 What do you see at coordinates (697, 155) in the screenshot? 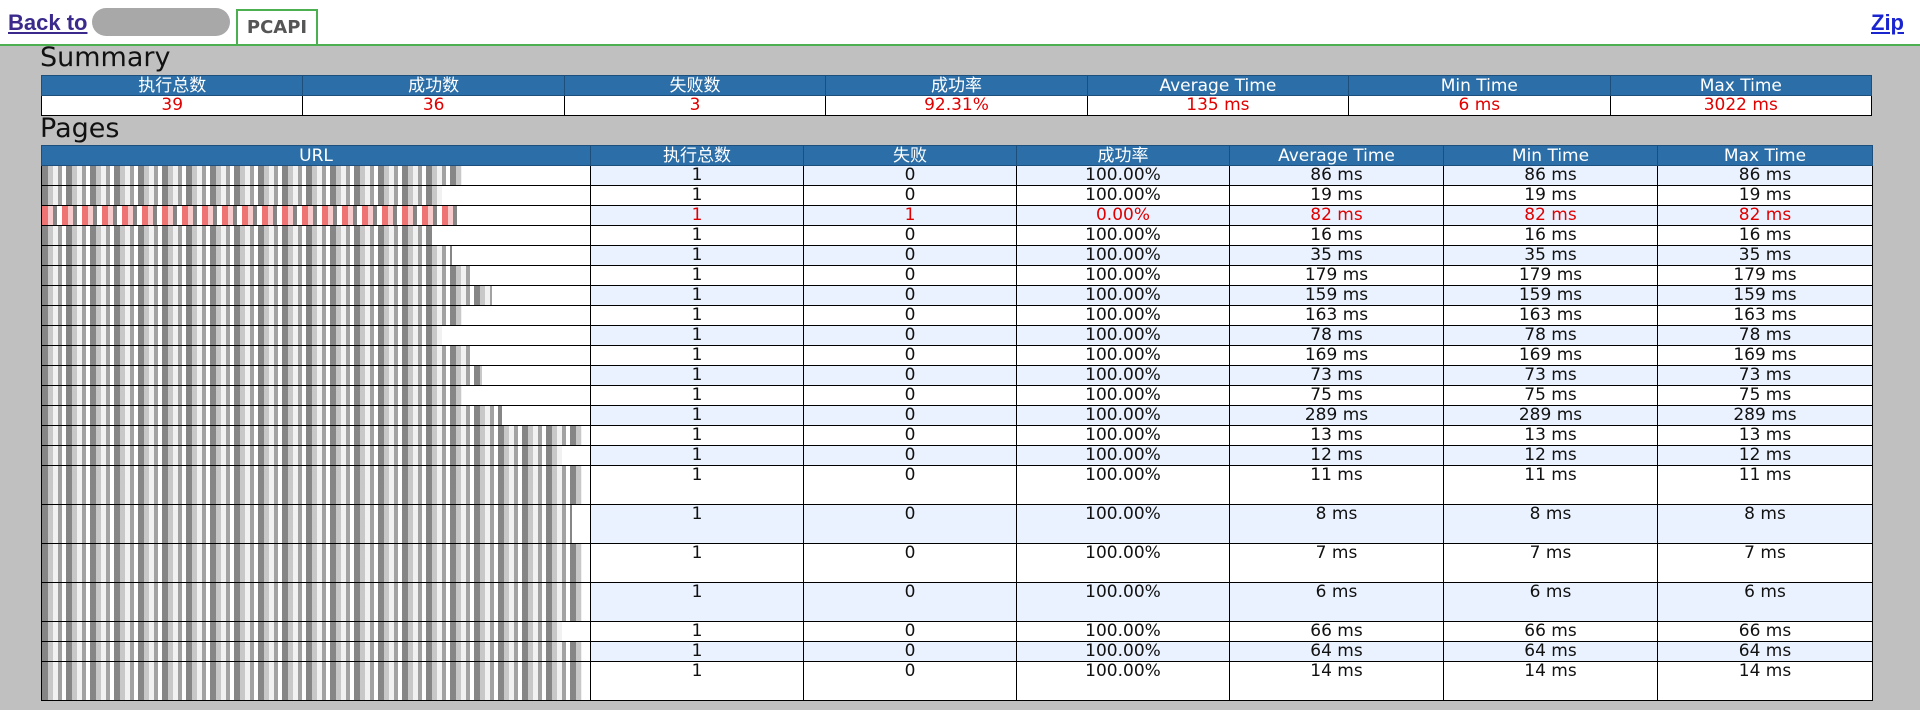
I see `pages-col-total: 执行总数` at bounding box center [697, 155].